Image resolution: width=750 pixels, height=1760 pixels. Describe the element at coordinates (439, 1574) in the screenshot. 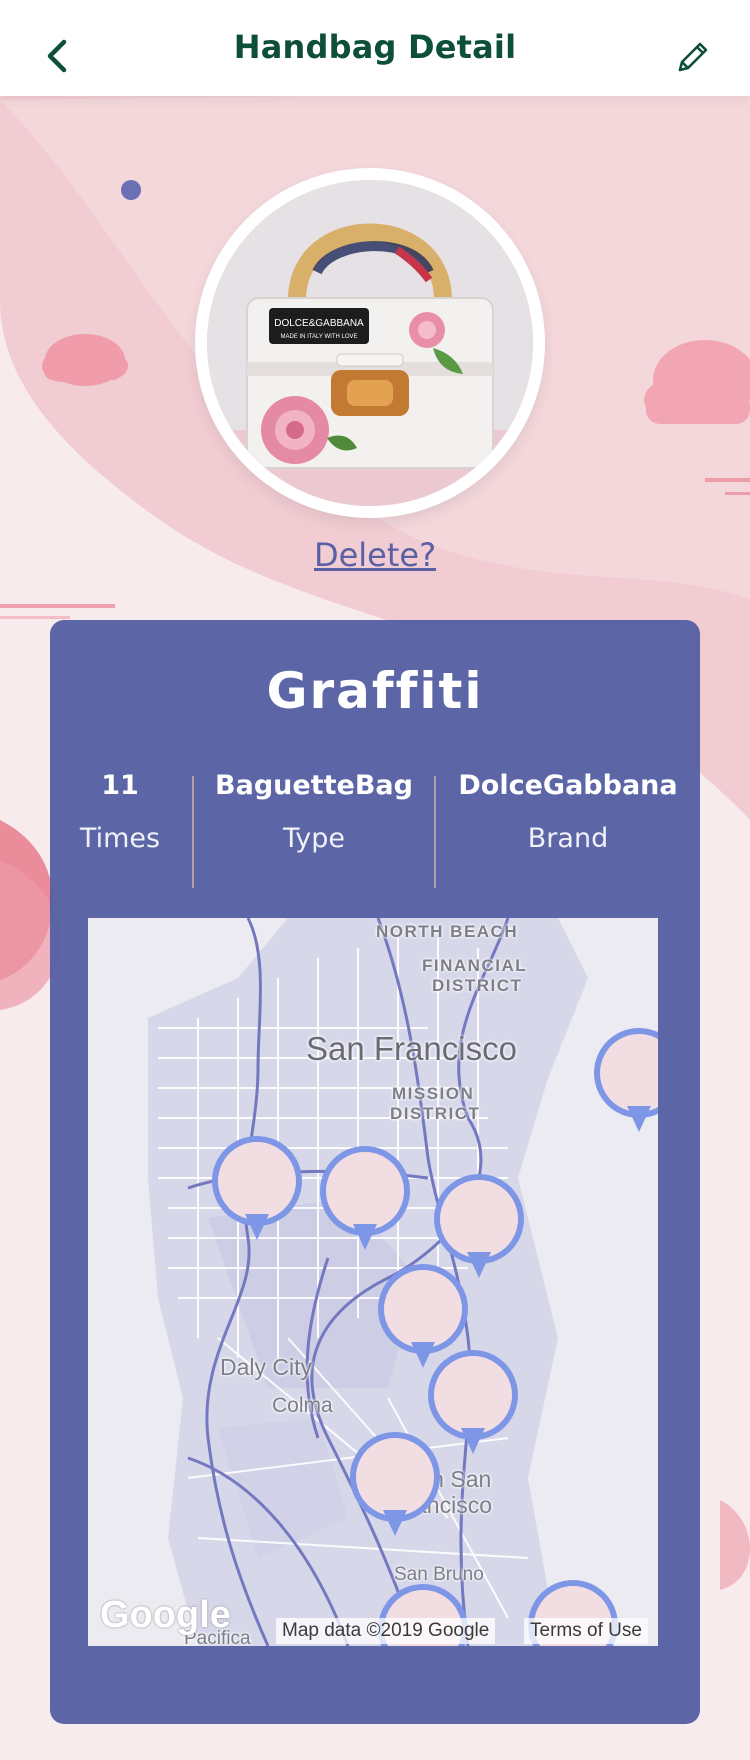

I see `map-label-san-bruno: San Bruno` at that location.